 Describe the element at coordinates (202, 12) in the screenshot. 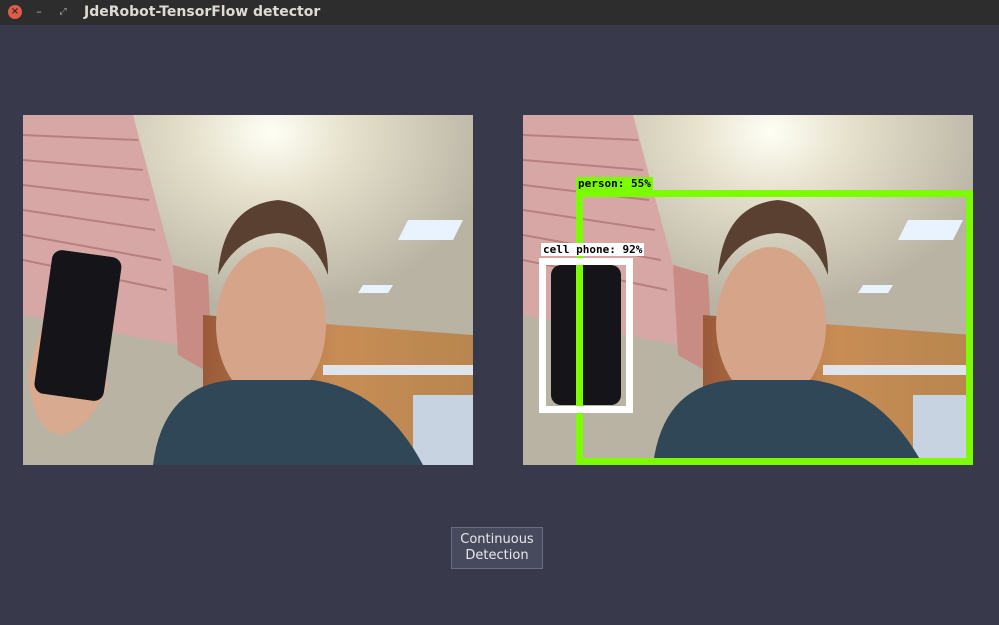

I see `window-title: JdeRobot-TensorFlow detector` at that location.